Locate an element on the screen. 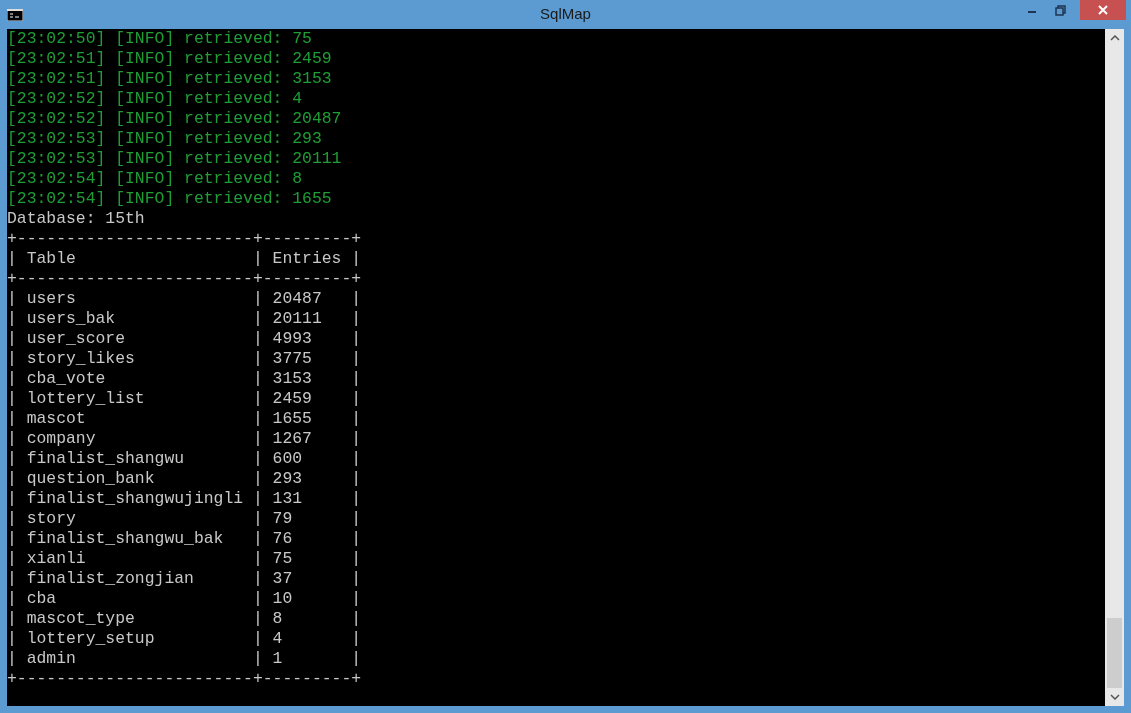 Image resolution: width=1131 pixels, height=713 pixels. close-button is located at coordinates (1103, 10).